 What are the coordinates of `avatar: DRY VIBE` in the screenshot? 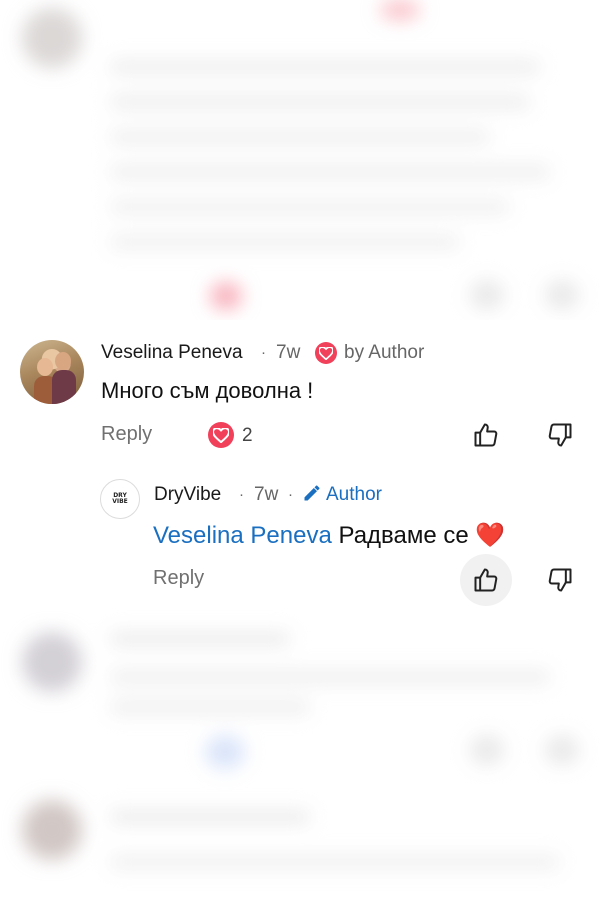 It's located at (120, 499).